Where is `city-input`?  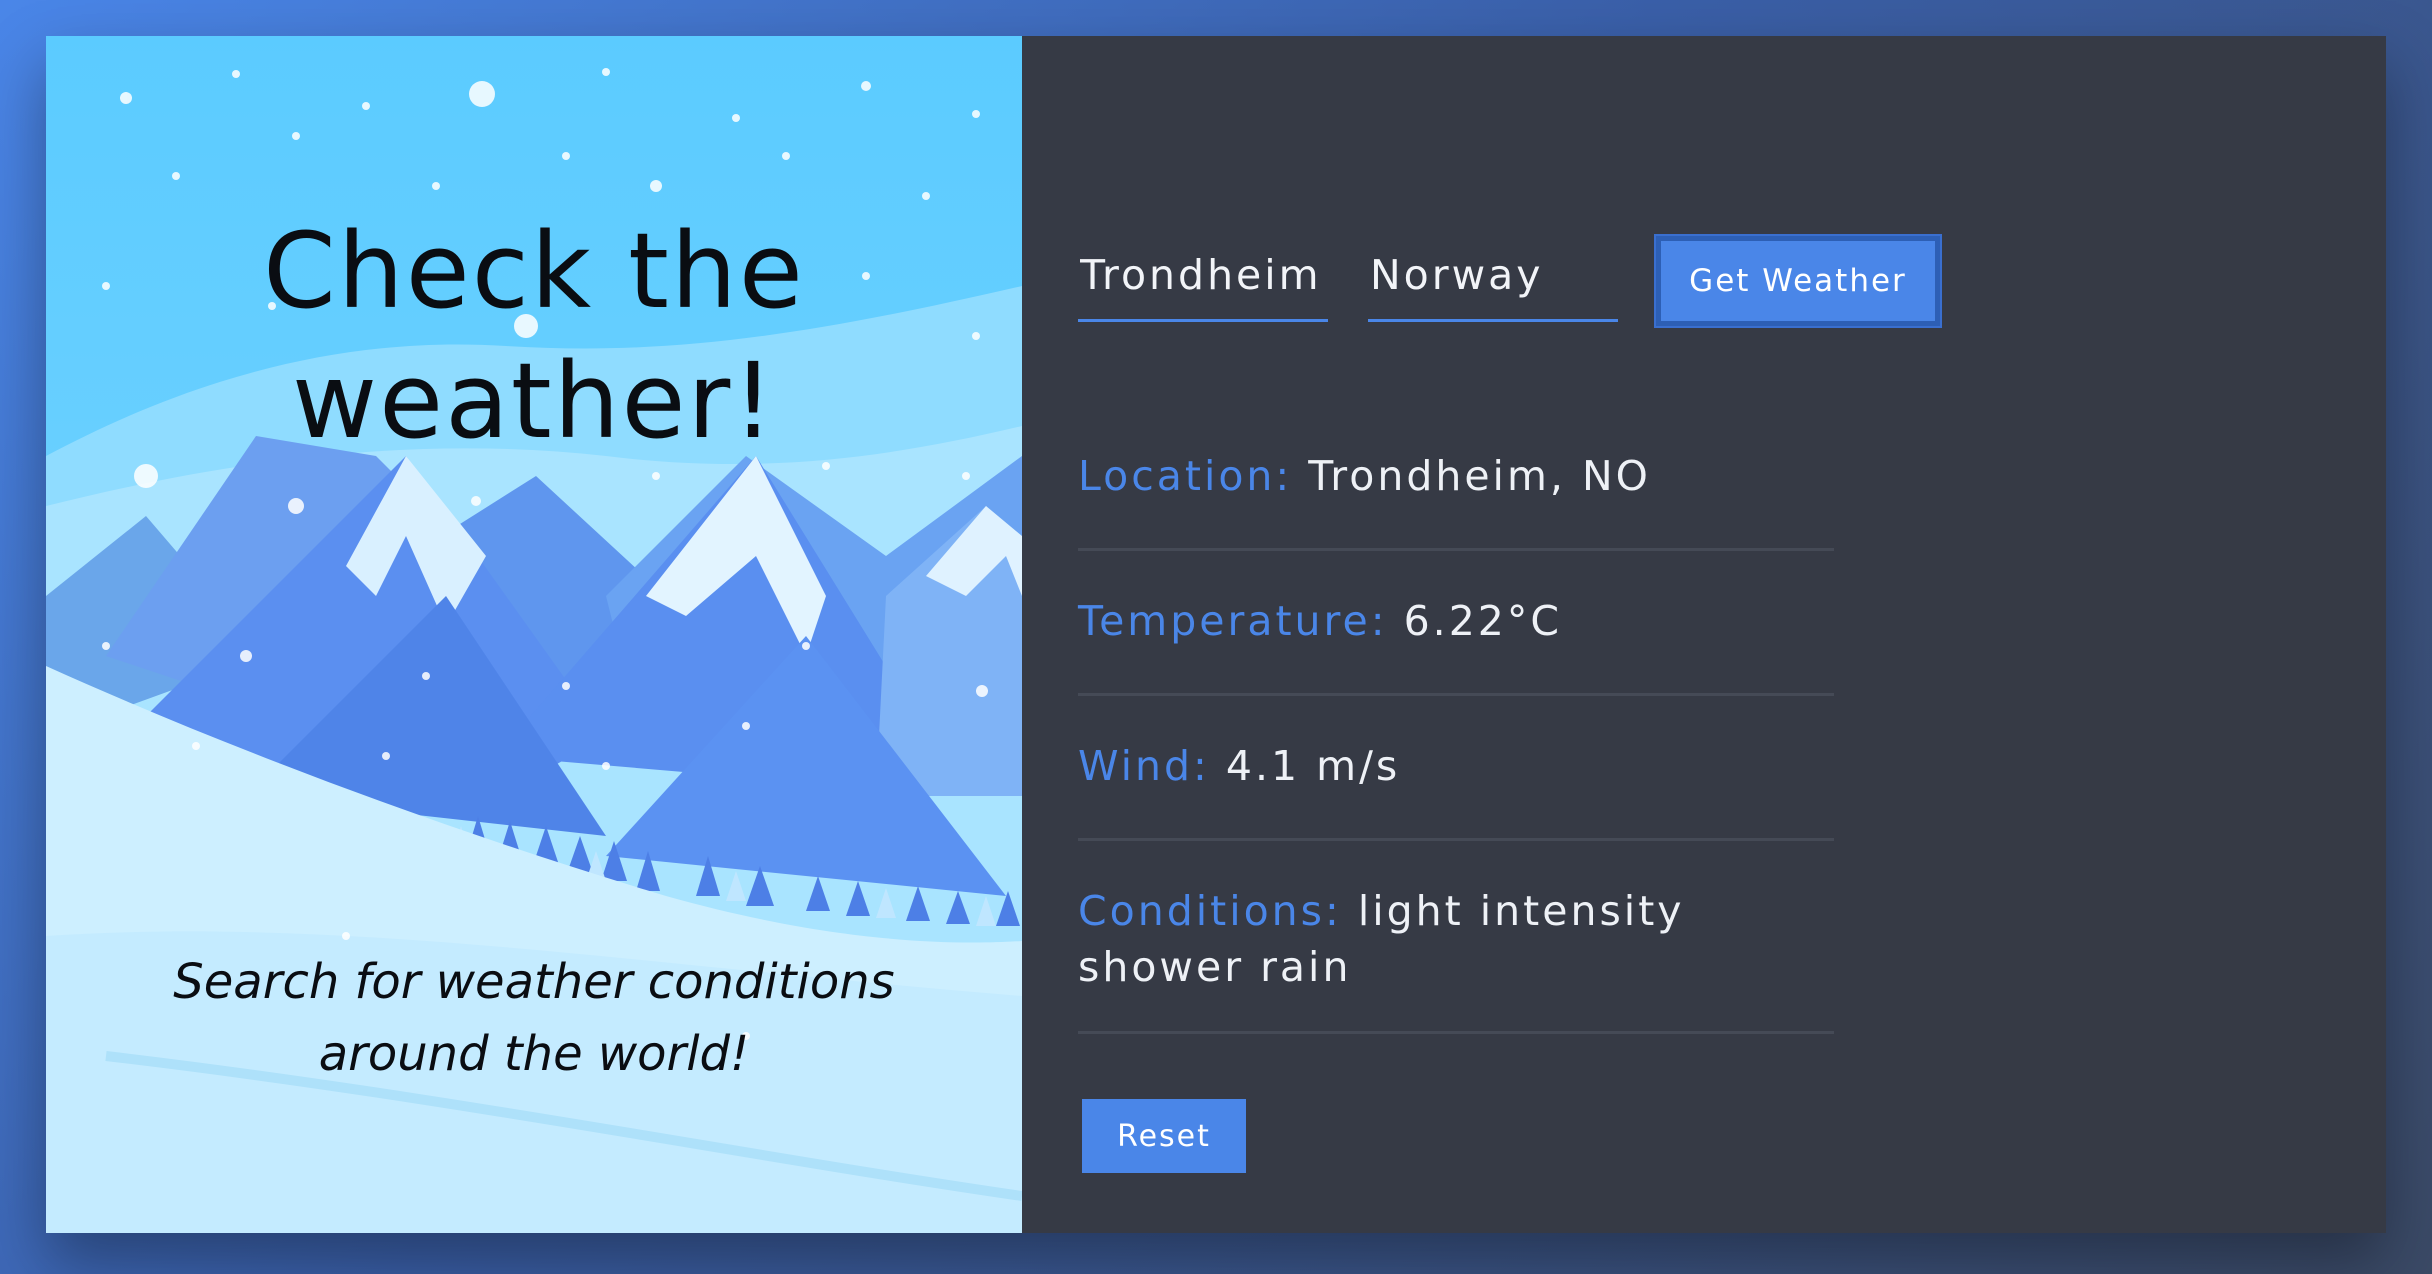 city-input is located at coordinates (1203, 283).